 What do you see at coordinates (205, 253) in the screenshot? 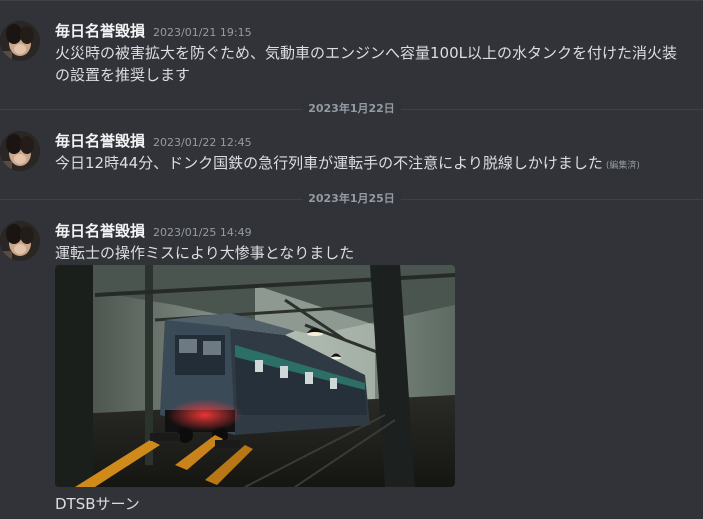
I see `message-text: 運転士の操作ミスにより大惨事となりました` at bounding box center [205, 253].